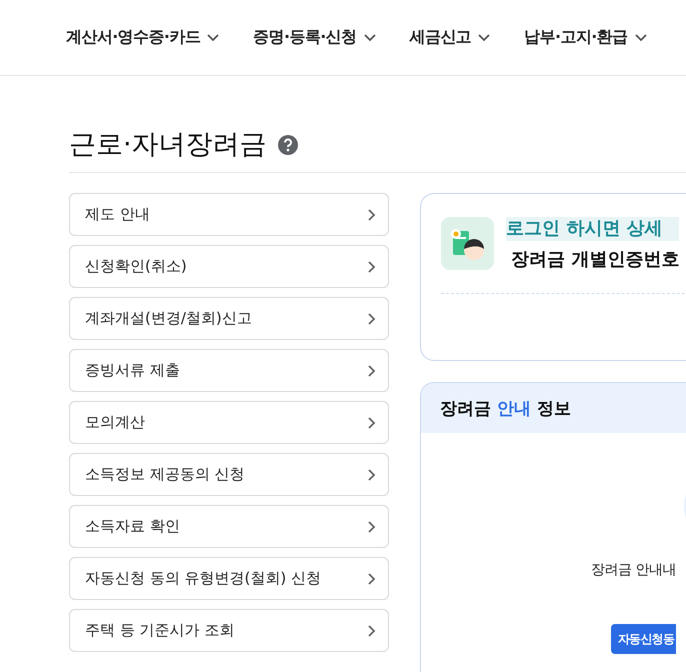  I want to click on side-menu-item: 주택 등 기준시가 조회, so click(229, 630).